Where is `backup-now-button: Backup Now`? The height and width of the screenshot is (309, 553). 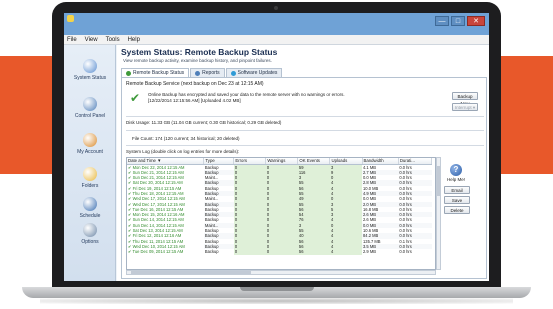 backup-now-button: Backup Now is located at coordinates (465, 99).